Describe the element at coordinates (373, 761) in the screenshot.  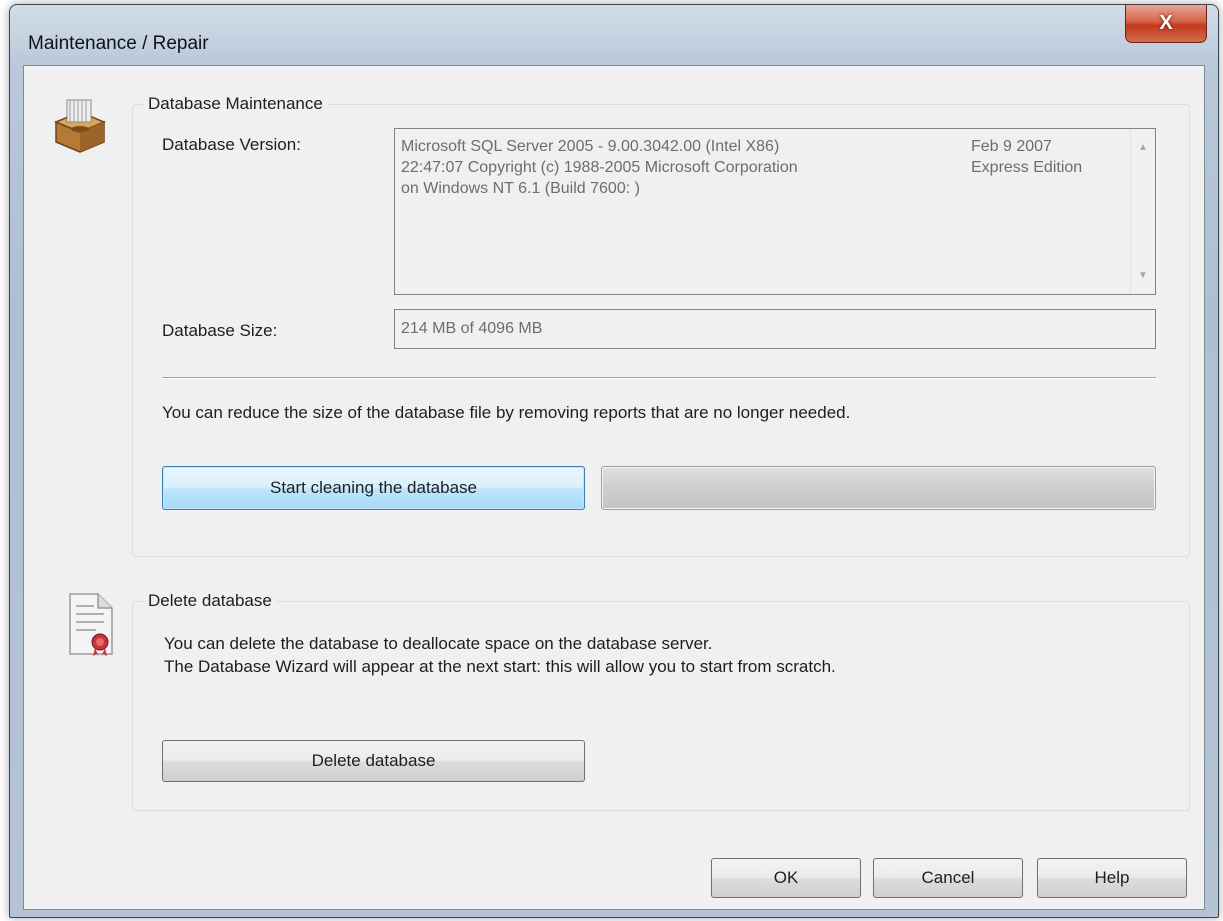
I see `delete-database-button: Delete database` at that location.